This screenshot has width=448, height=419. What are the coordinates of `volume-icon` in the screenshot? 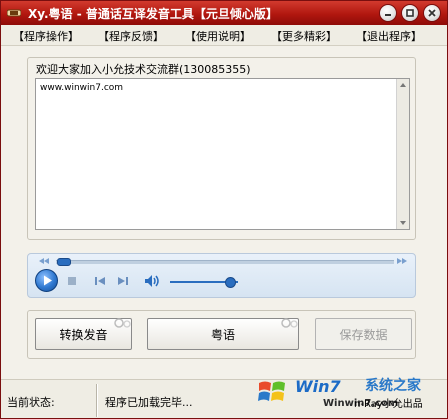 It's located at (153, 281).